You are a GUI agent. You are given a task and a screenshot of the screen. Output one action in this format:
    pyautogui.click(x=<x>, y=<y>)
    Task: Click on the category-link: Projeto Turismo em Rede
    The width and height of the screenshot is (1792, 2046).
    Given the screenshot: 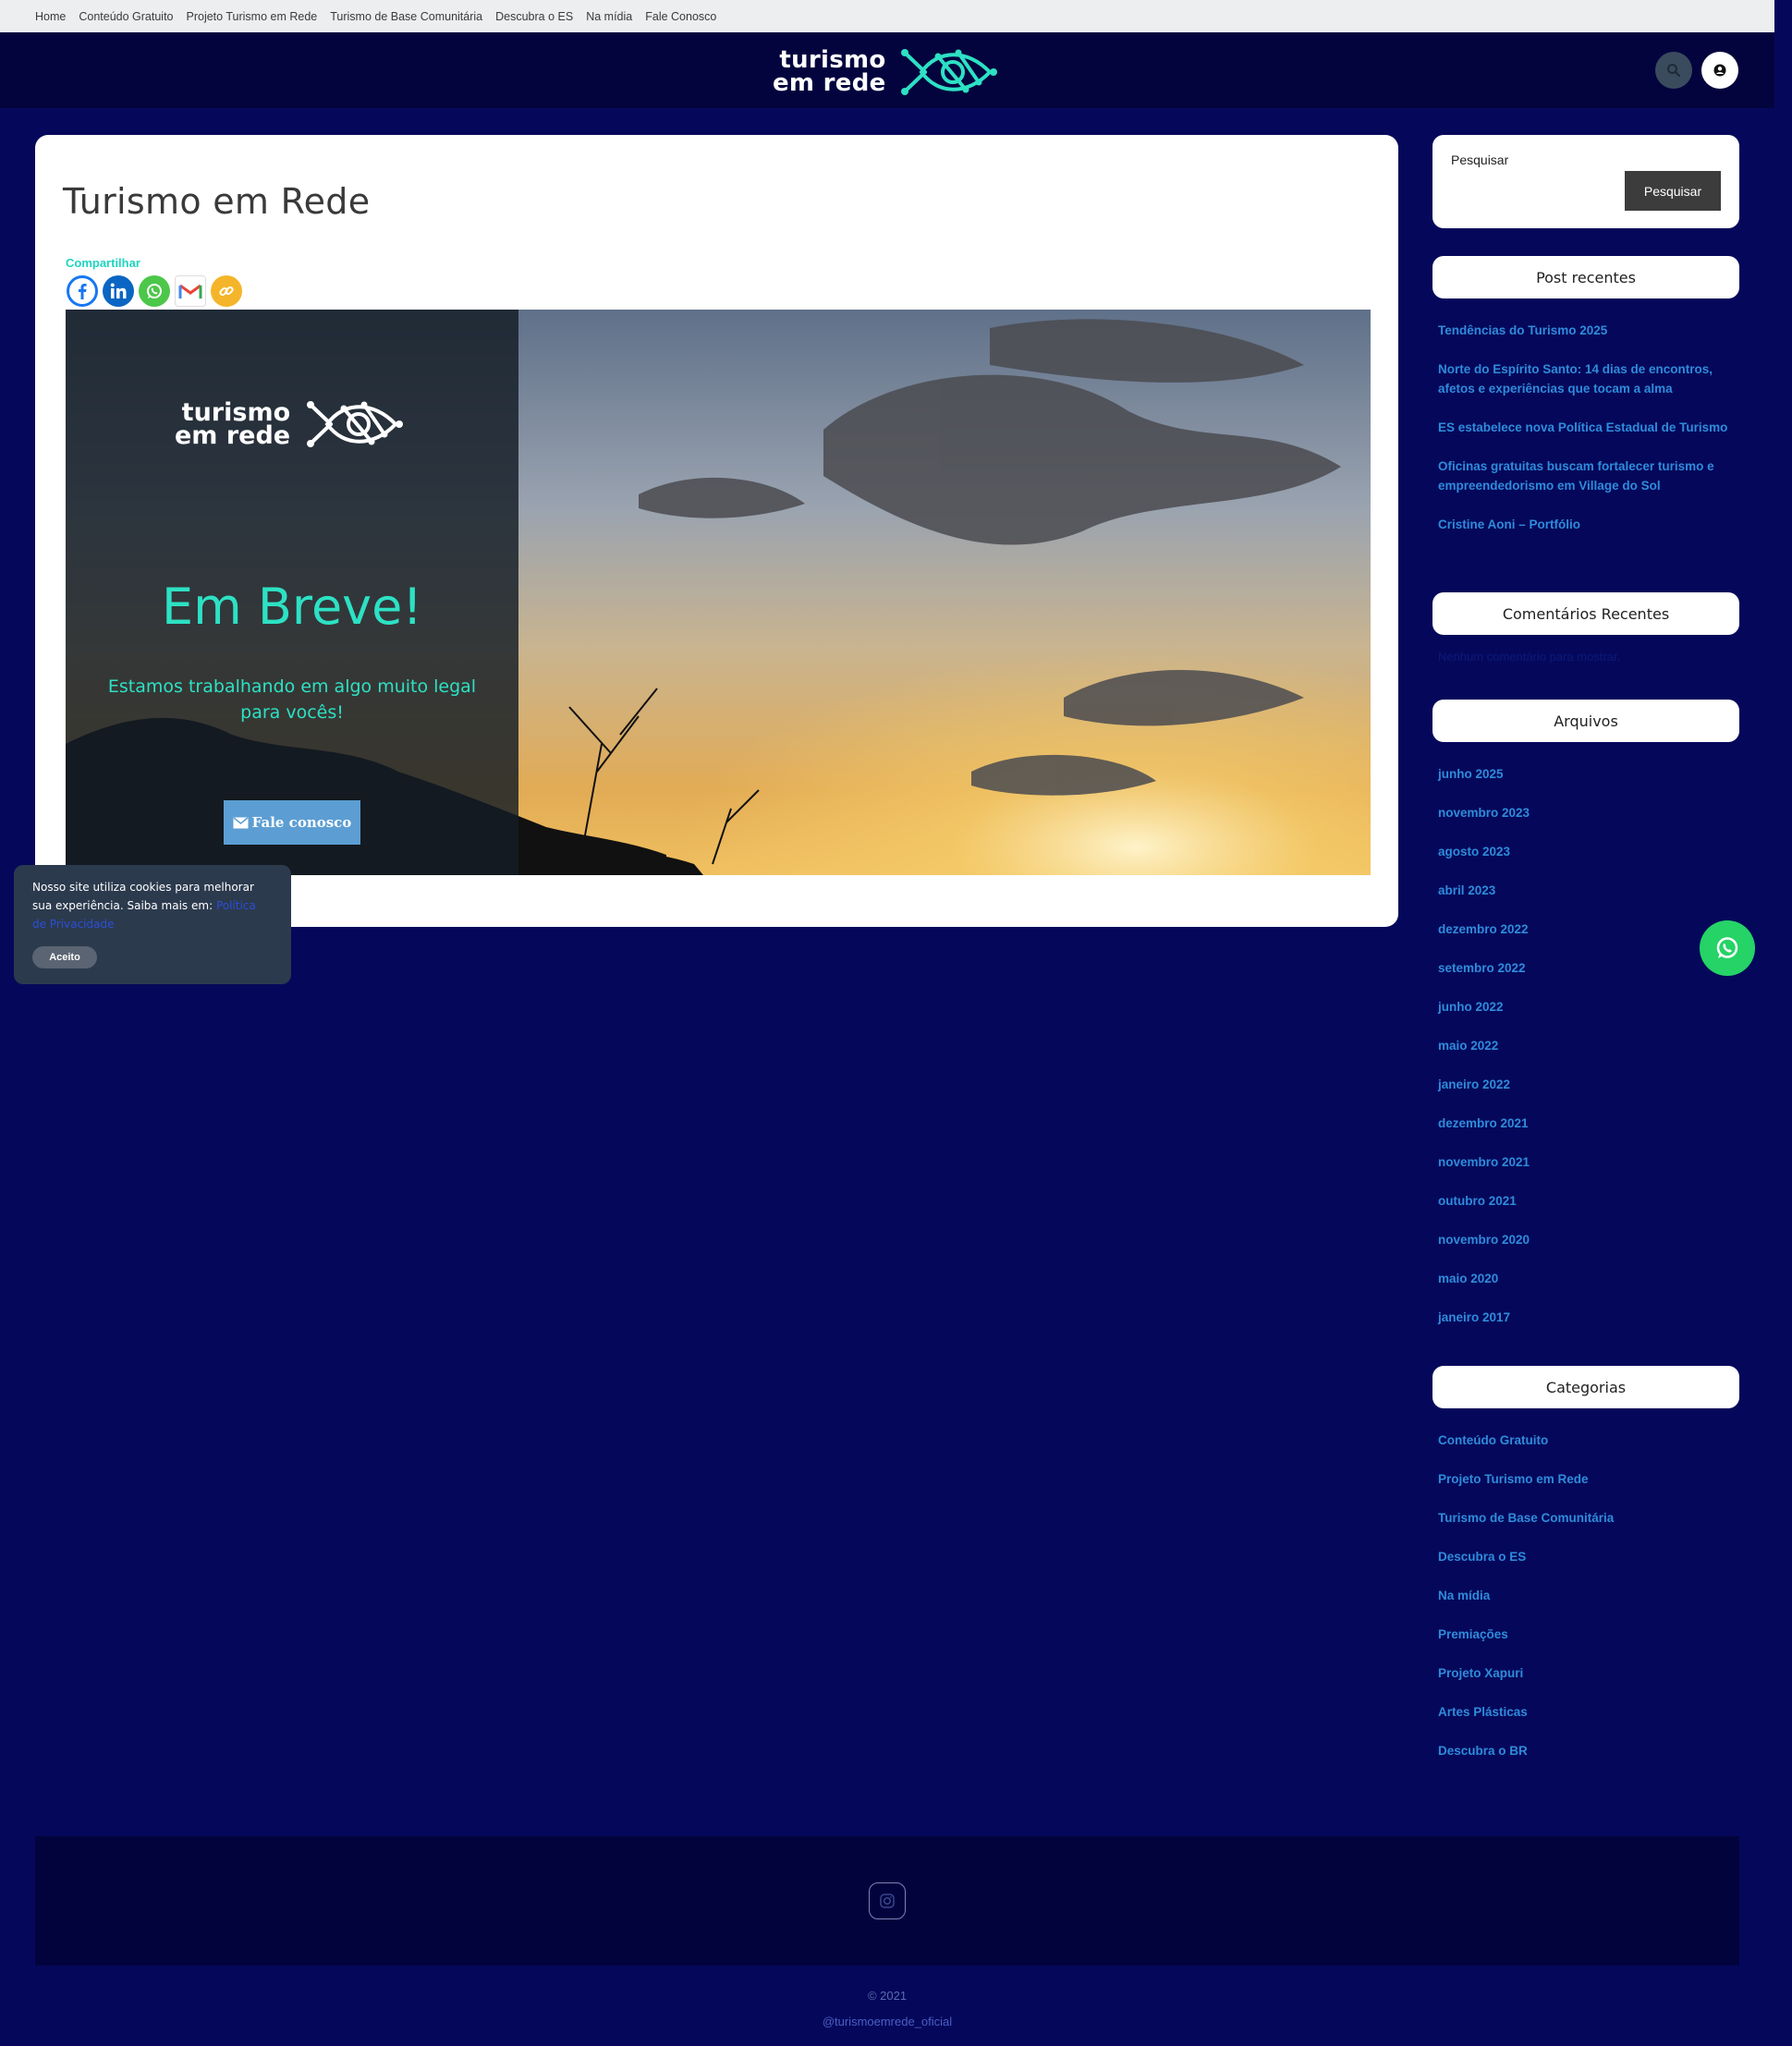 What is the action you would take?
    pyautogui.click(x=1590, y=1479)
    